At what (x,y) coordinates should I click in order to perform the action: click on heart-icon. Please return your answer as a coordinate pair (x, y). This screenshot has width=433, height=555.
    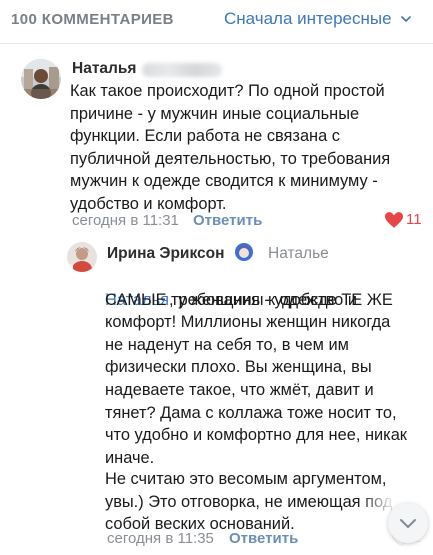
    Looking at the image, I should click on (394, 219).